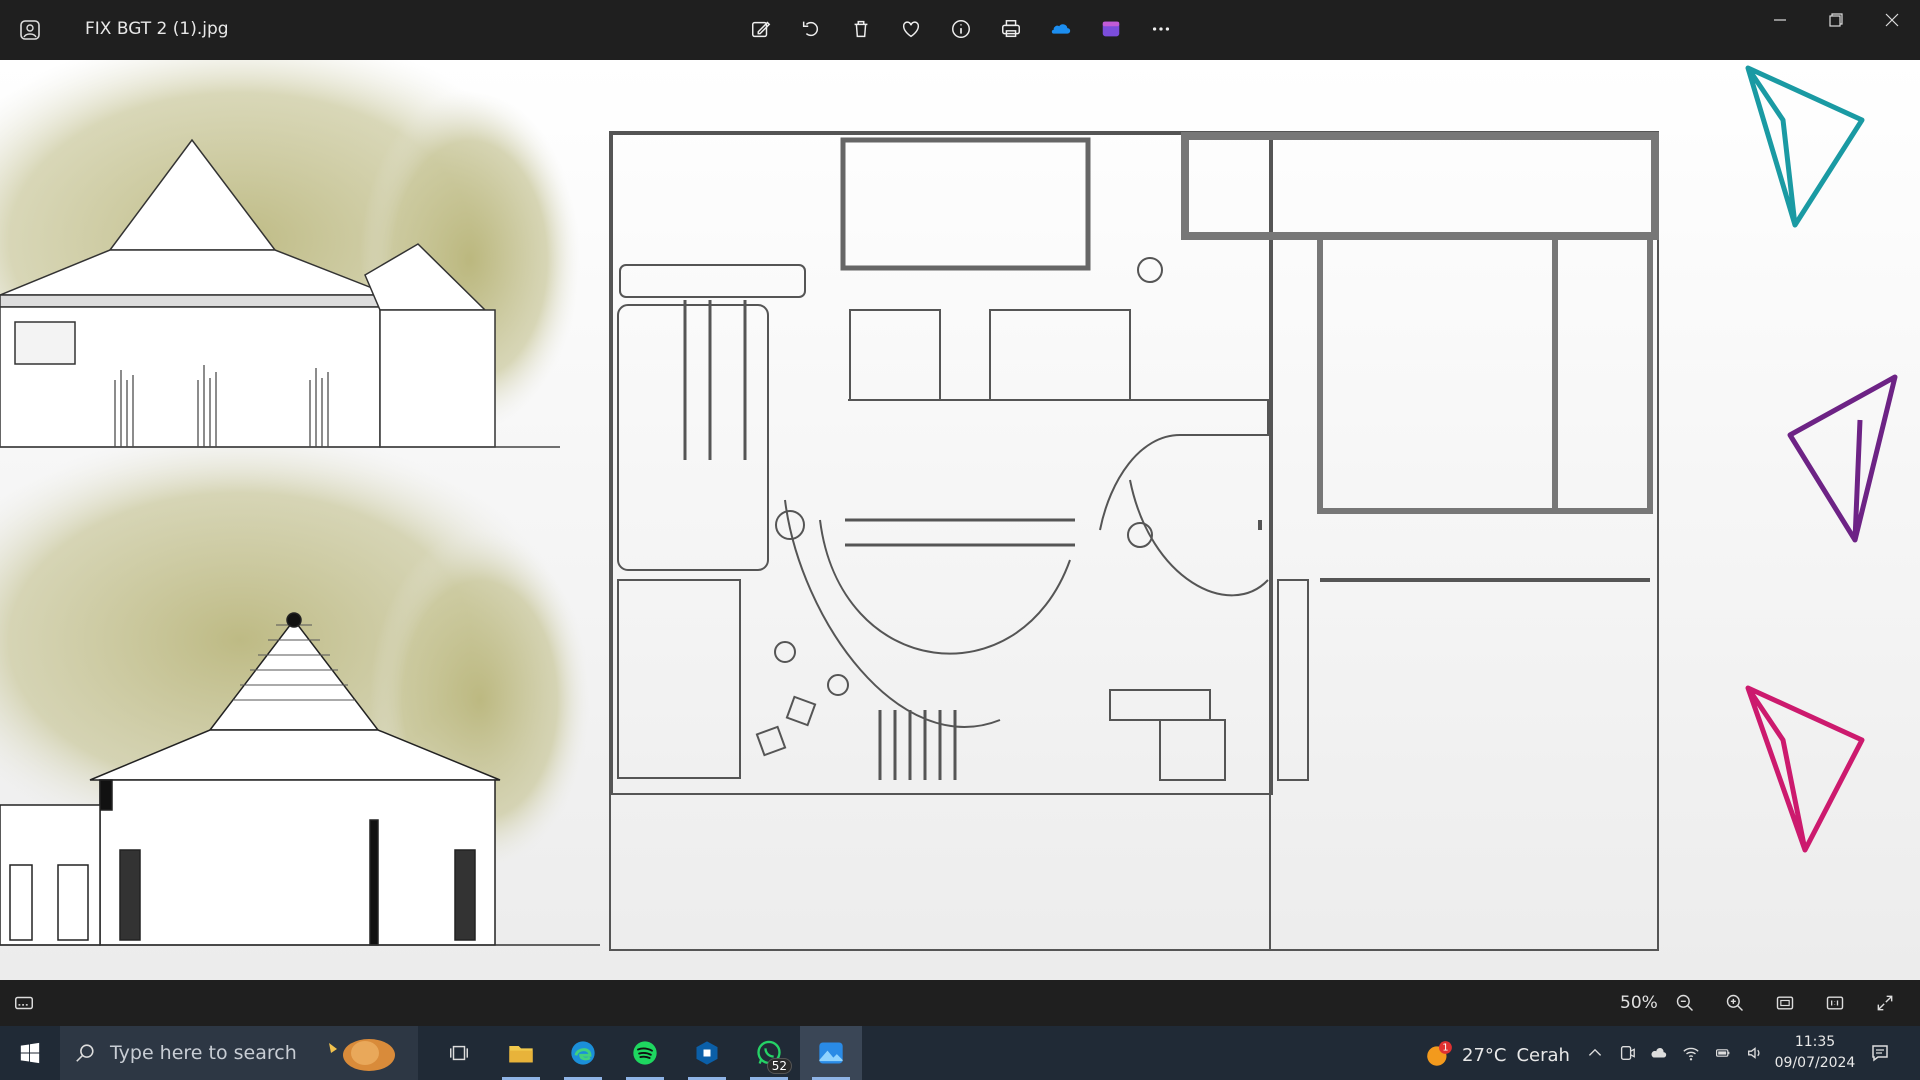 Image resolution: width=1920 pixels, height=1080 pixels. I want to click on edge-app, so click(583, 1053).